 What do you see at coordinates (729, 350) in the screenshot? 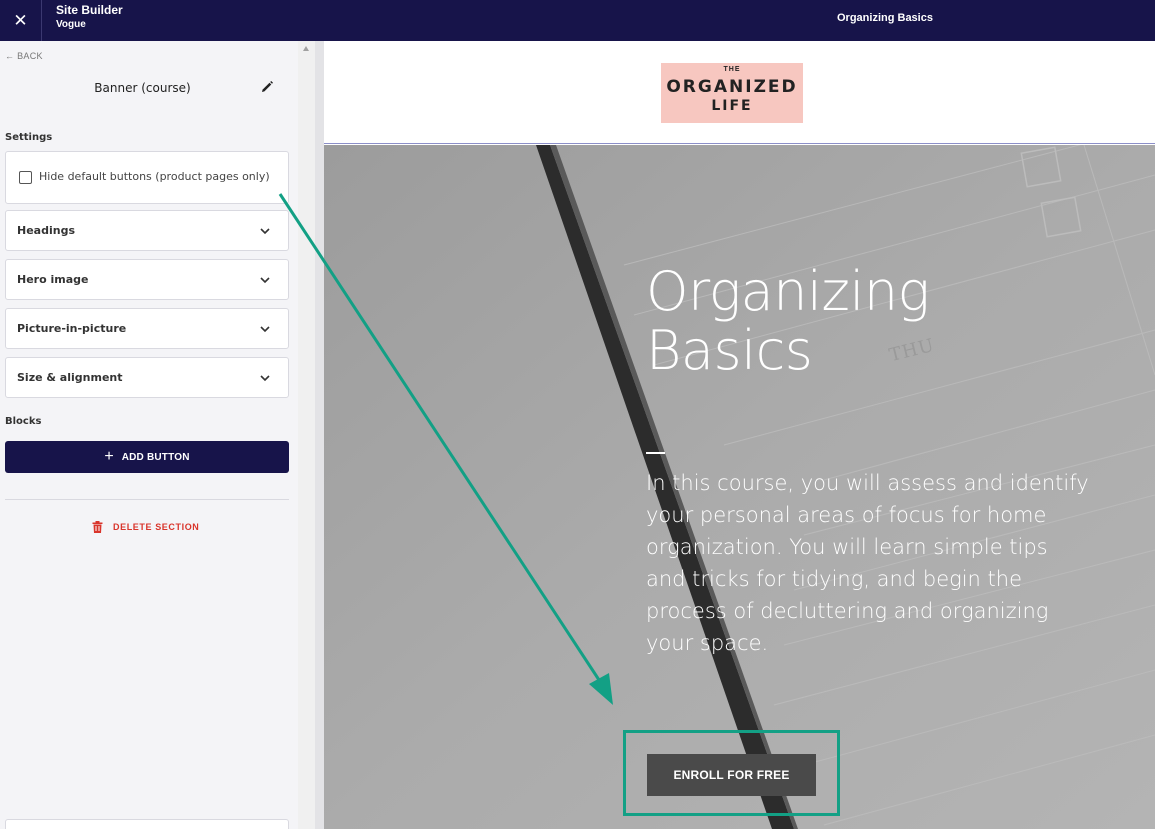
I see `hero-title-line-2: Basics` at bounding box center [729, 350].